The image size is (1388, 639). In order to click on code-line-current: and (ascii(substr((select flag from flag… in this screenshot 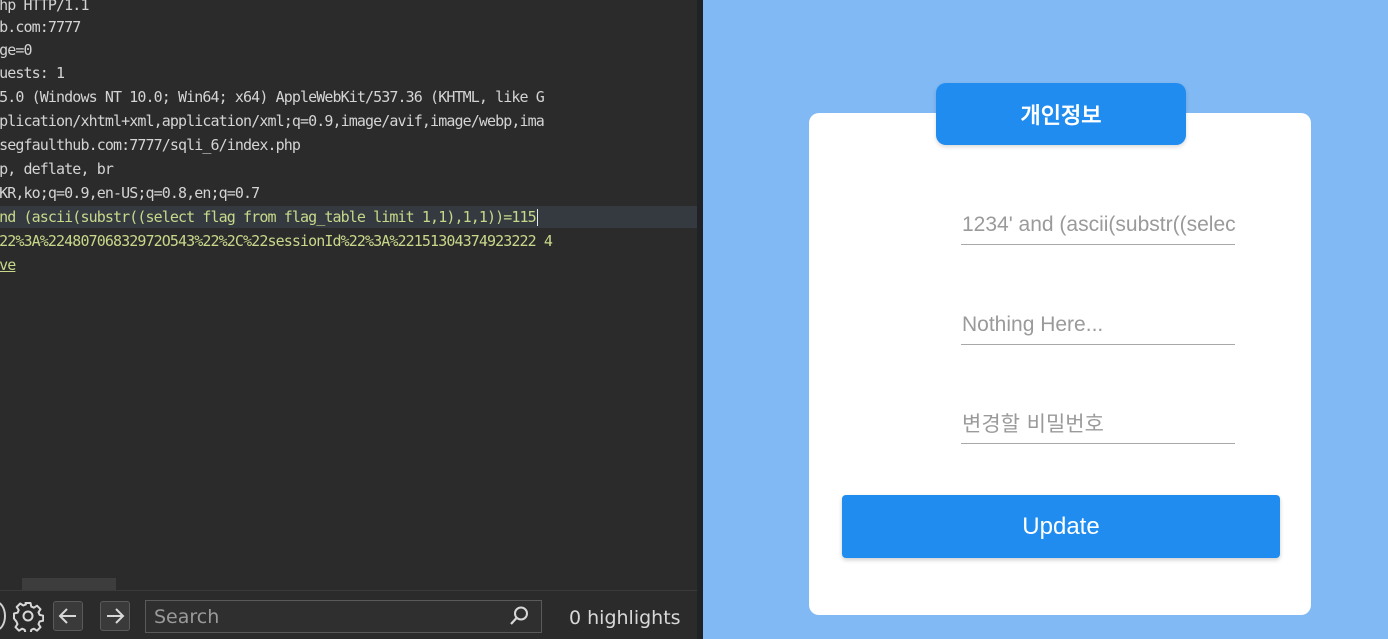, I will do `click(348, 217)`.